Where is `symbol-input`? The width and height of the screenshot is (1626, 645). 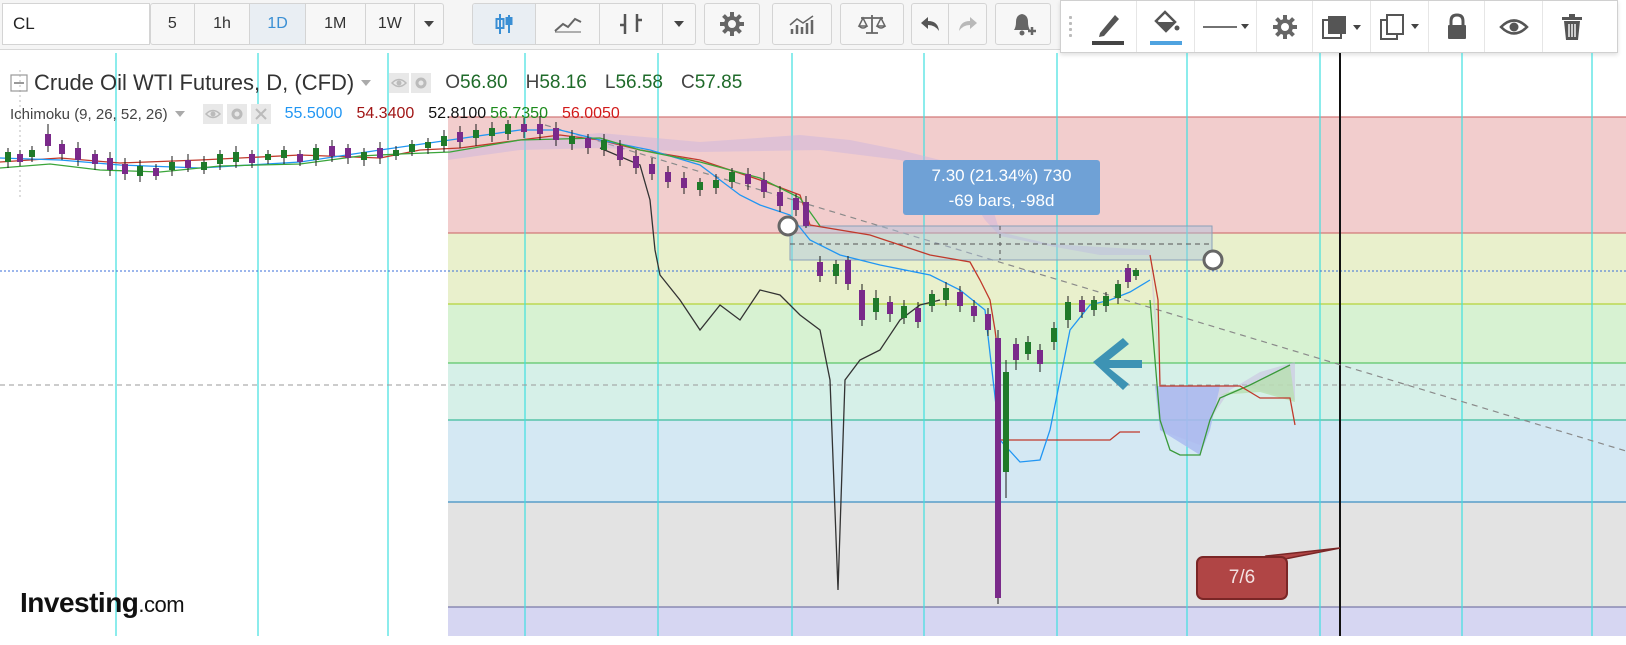
symbol-input is located at coordinates (76, 24).